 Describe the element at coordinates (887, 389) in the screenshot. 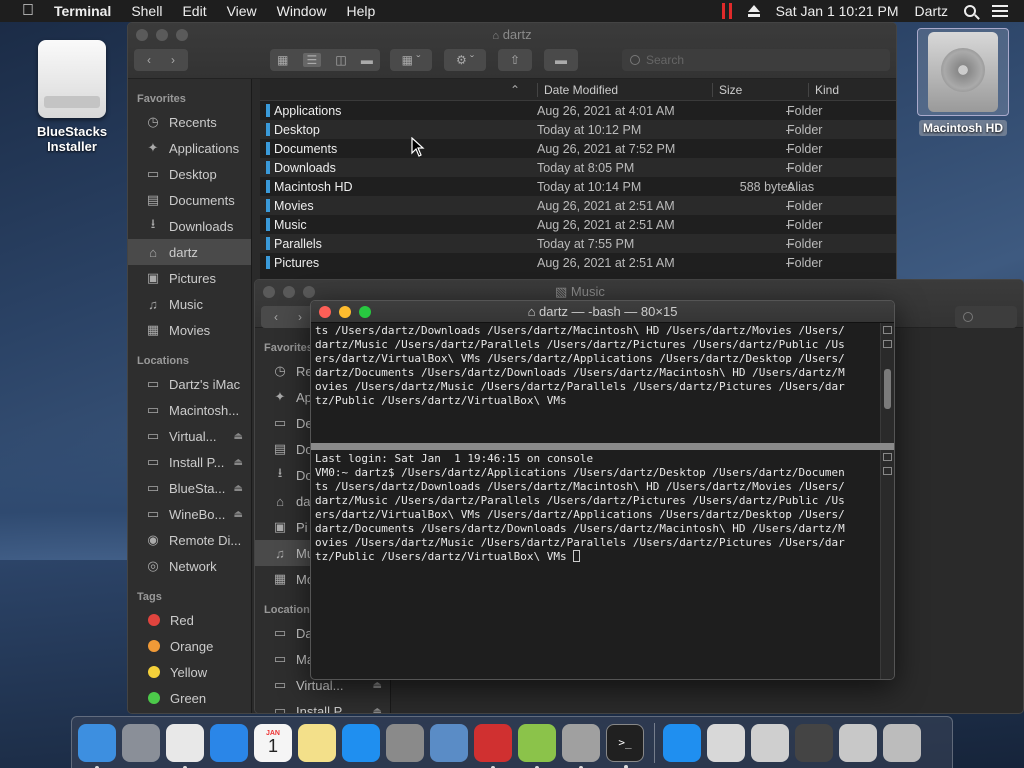

I see `scroll-thumb` at that location.